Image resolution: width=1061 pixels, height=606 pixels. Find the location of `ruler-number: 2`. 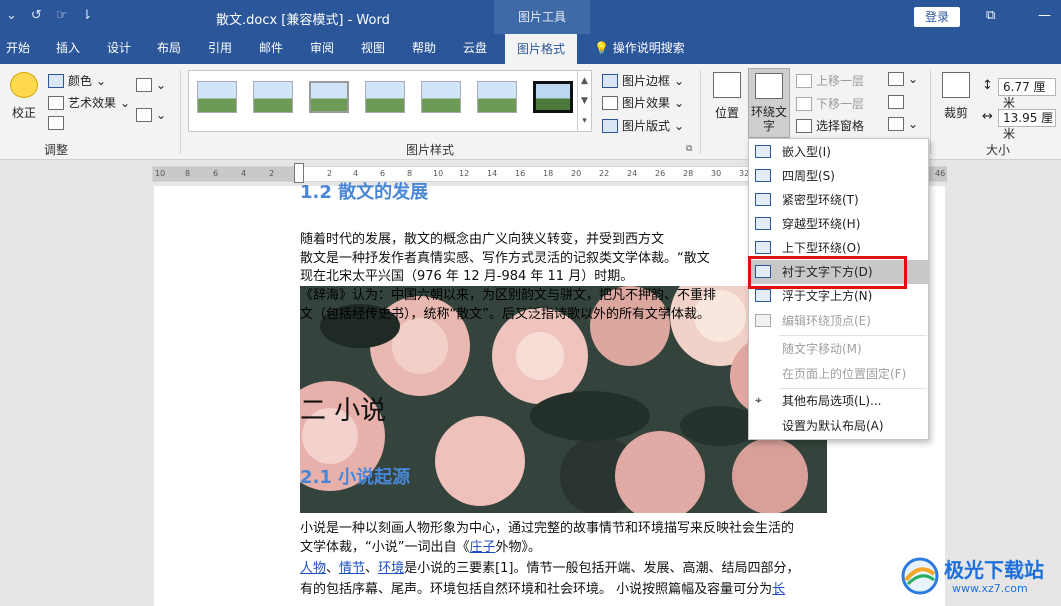

ruler-number: 2 is located at coordinates (272, 173).